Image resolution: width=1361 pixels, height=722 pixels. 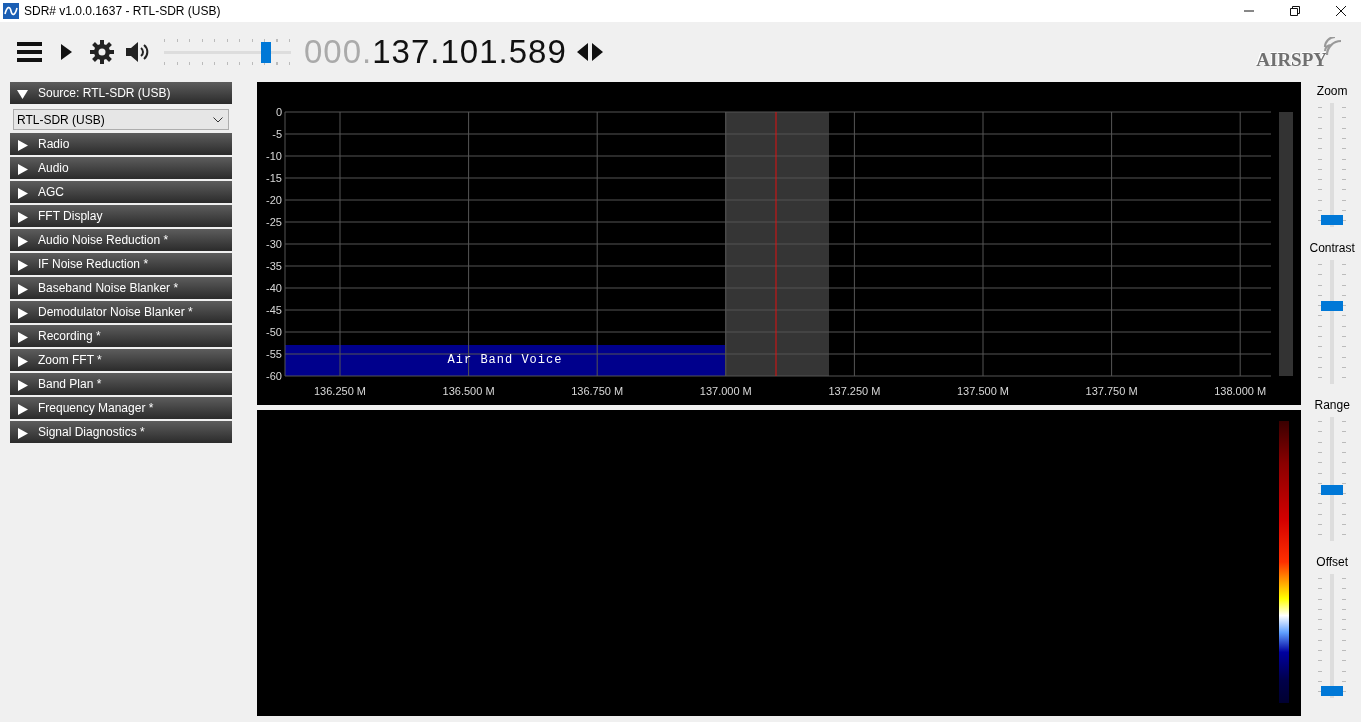 I want to click on axis-label: -35, so click(x=274, y=266).